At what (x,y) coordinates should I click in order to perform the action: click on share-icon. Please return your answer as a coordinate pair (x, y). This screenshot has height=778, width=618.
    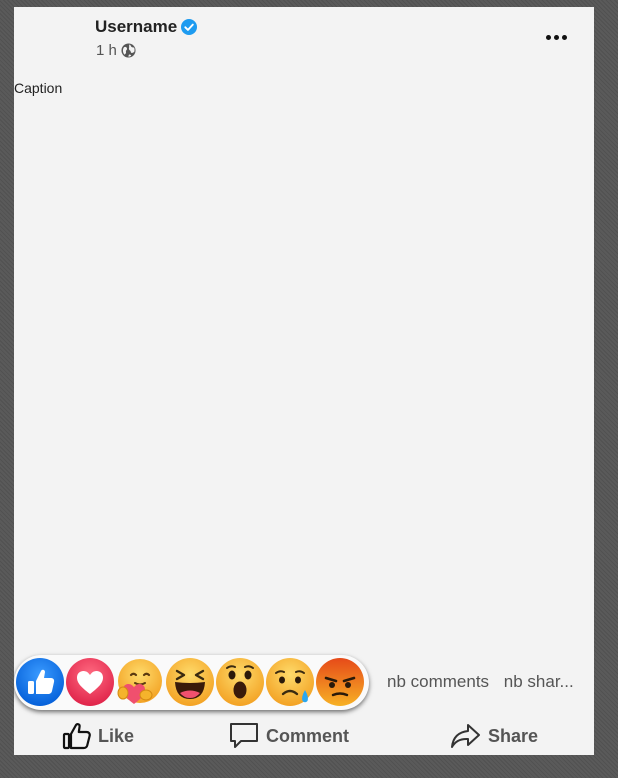
    Looking at the image, I should click on (465, 736).